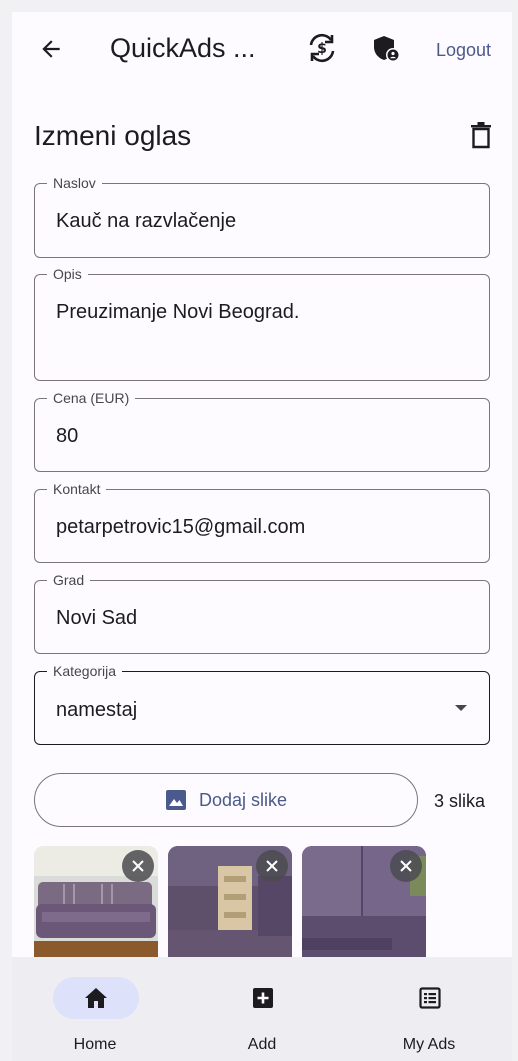 The image size is (518, 1061). I want to click on nav-label-add: Add, so click(262, 1044).